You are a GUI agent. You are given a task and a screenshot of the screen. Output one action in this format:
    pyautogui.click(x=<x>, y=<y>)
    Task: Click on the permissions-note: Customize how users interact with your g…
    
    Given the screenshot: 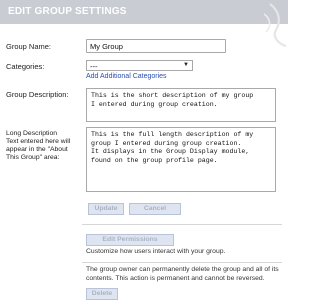 What is the action you would take?
    pyautogui.click(x=156, y=251)
    